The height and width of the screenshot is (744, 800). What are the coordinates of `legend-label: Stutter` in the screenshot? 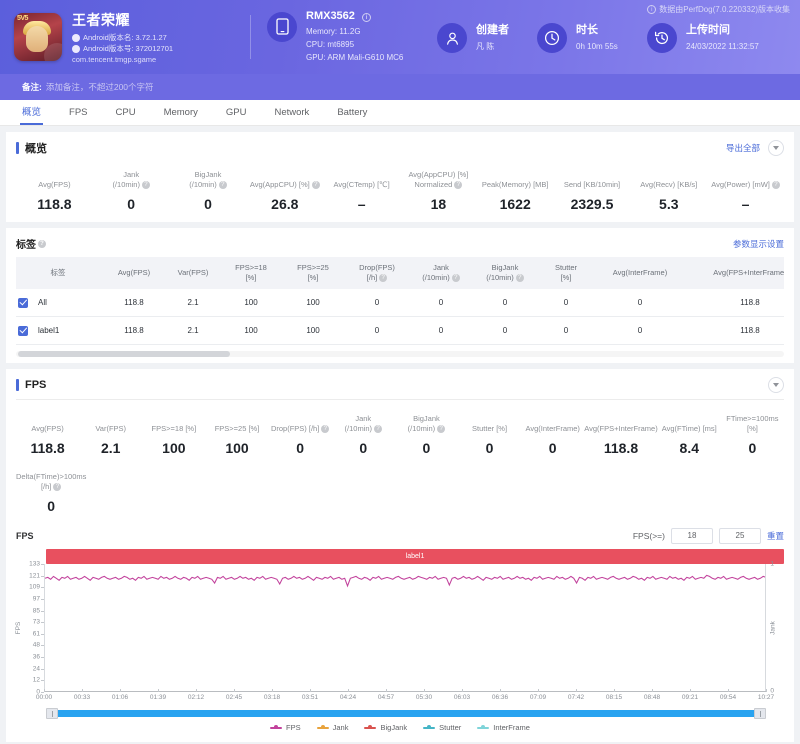 It's located at (450, 727).